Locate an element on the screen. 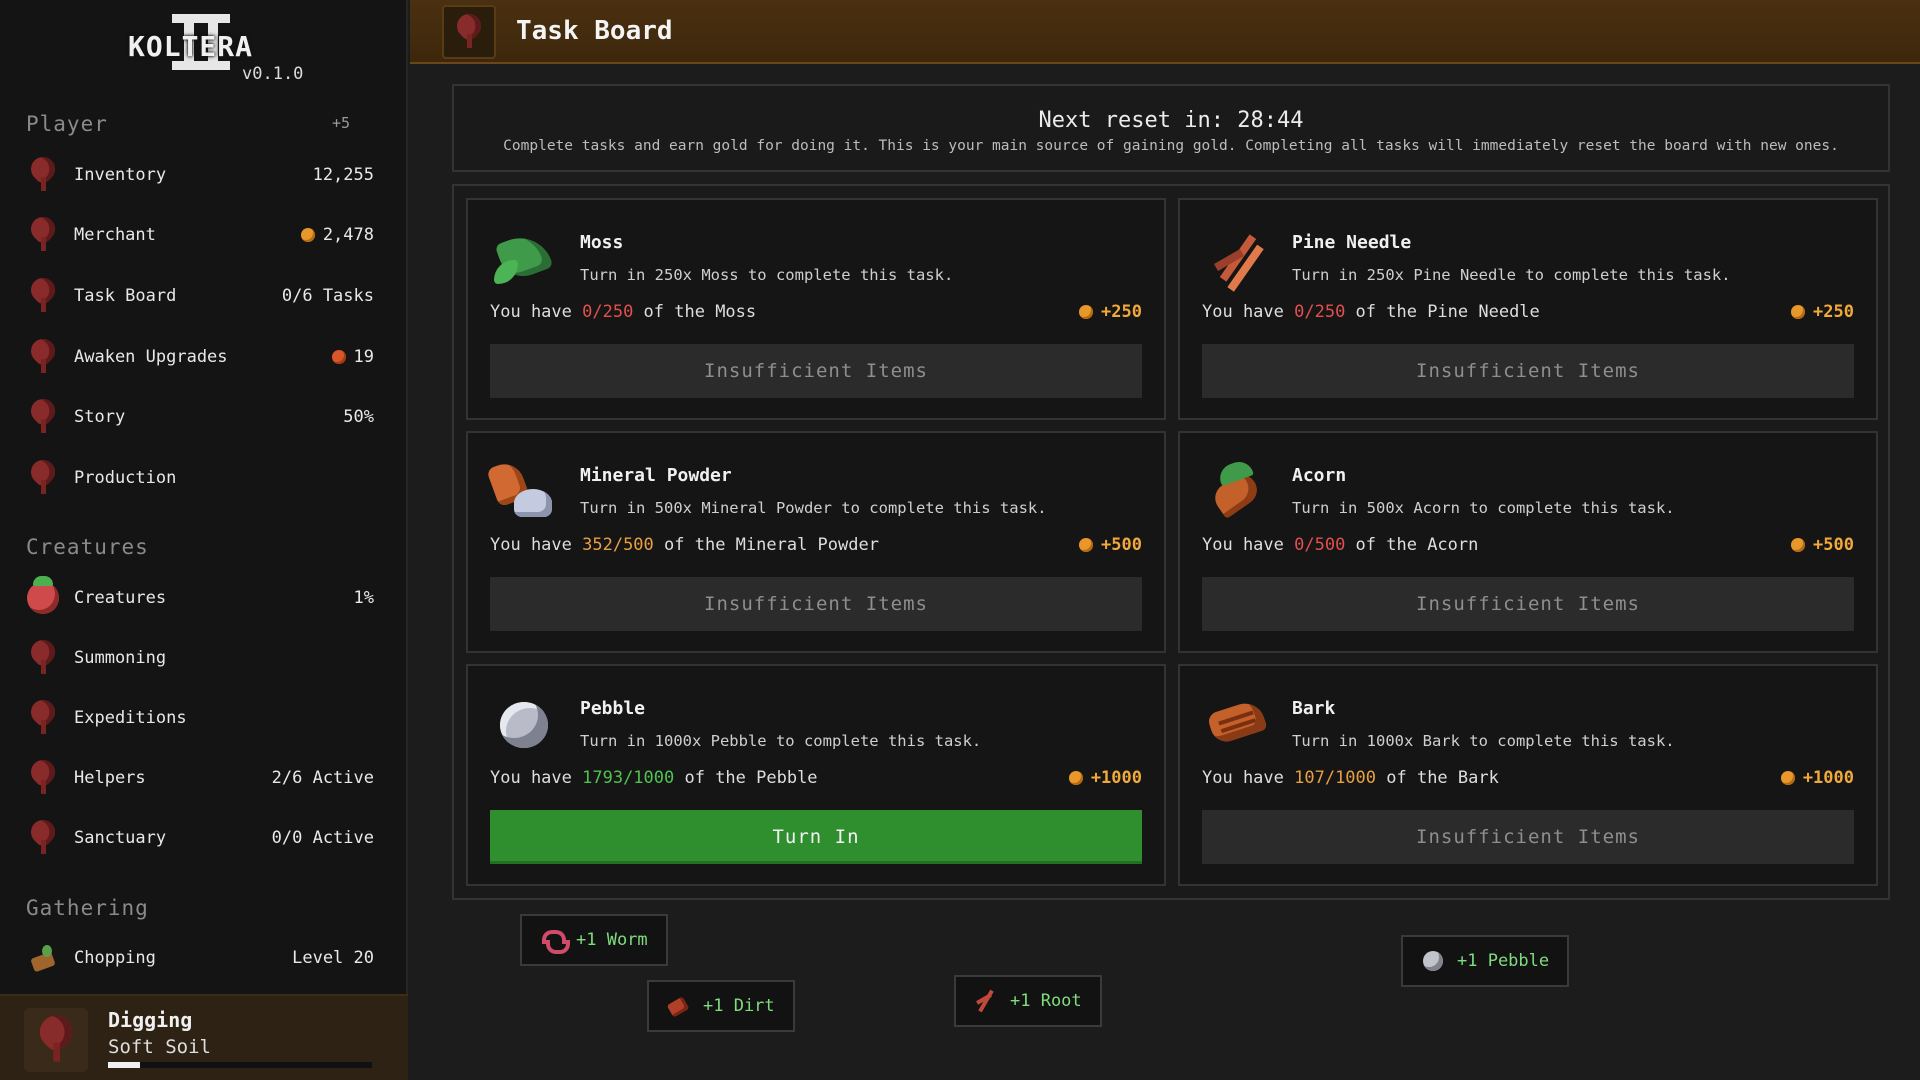 Image resolution: width=1920 pixels, height=1080 pixels. task-description: Turn in 250x Moss to complete this task. is located at coordinates (767, 275).